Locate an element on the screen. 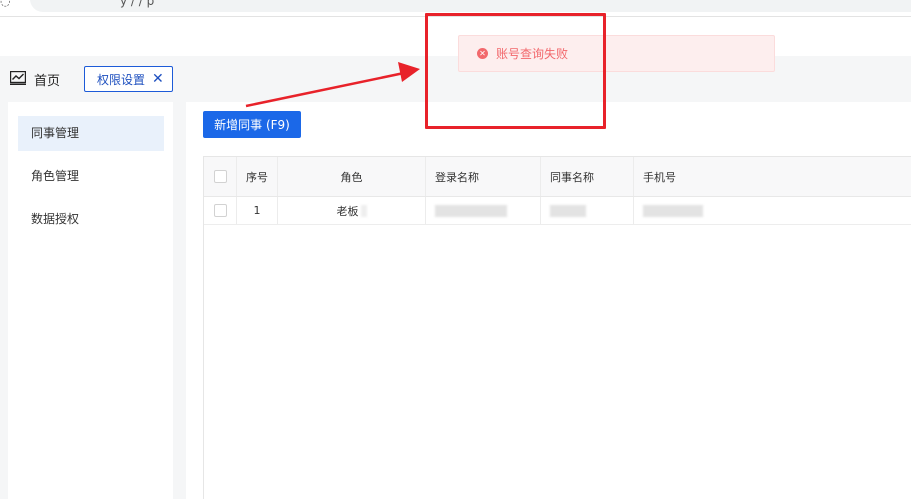 Image resolution: width=911 pixels, height=499 pixels. annotation-arrow is located at coordinates (332, 85).